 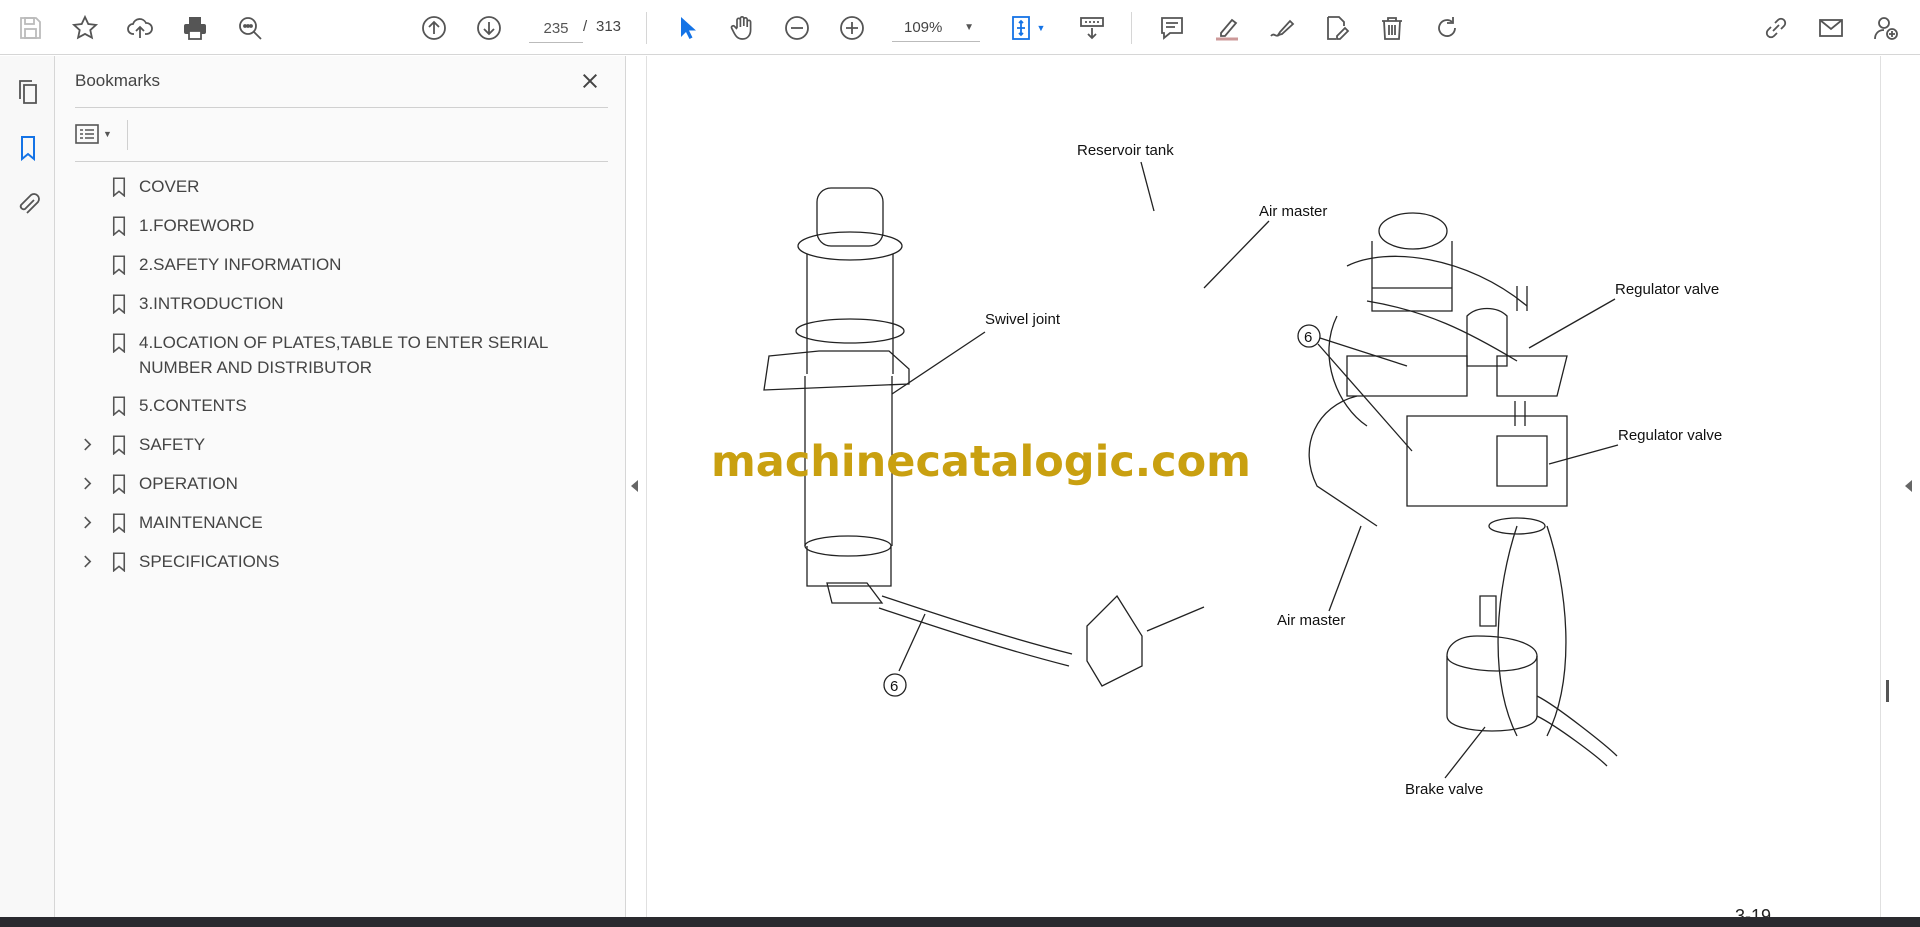 I want to click on right-panel-rail, so click(x=1900, y=491).